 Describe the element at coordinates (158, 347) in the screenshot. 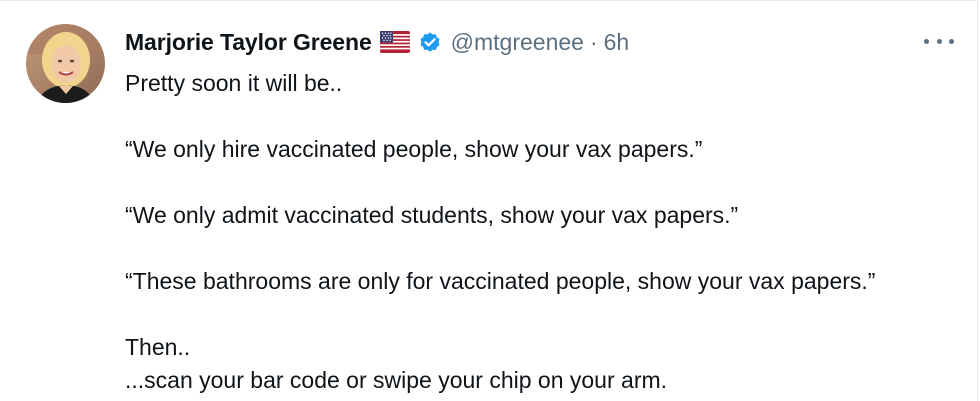

I see `tweet-line: Then..` at that location.